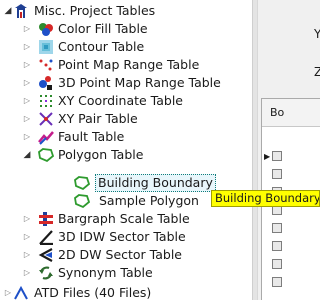 The image size is (320, 302). What do you see at coordinates (277, 112) in the screenshot?
I see `grid-header-label: Bo` at bounding box center [277, 112].